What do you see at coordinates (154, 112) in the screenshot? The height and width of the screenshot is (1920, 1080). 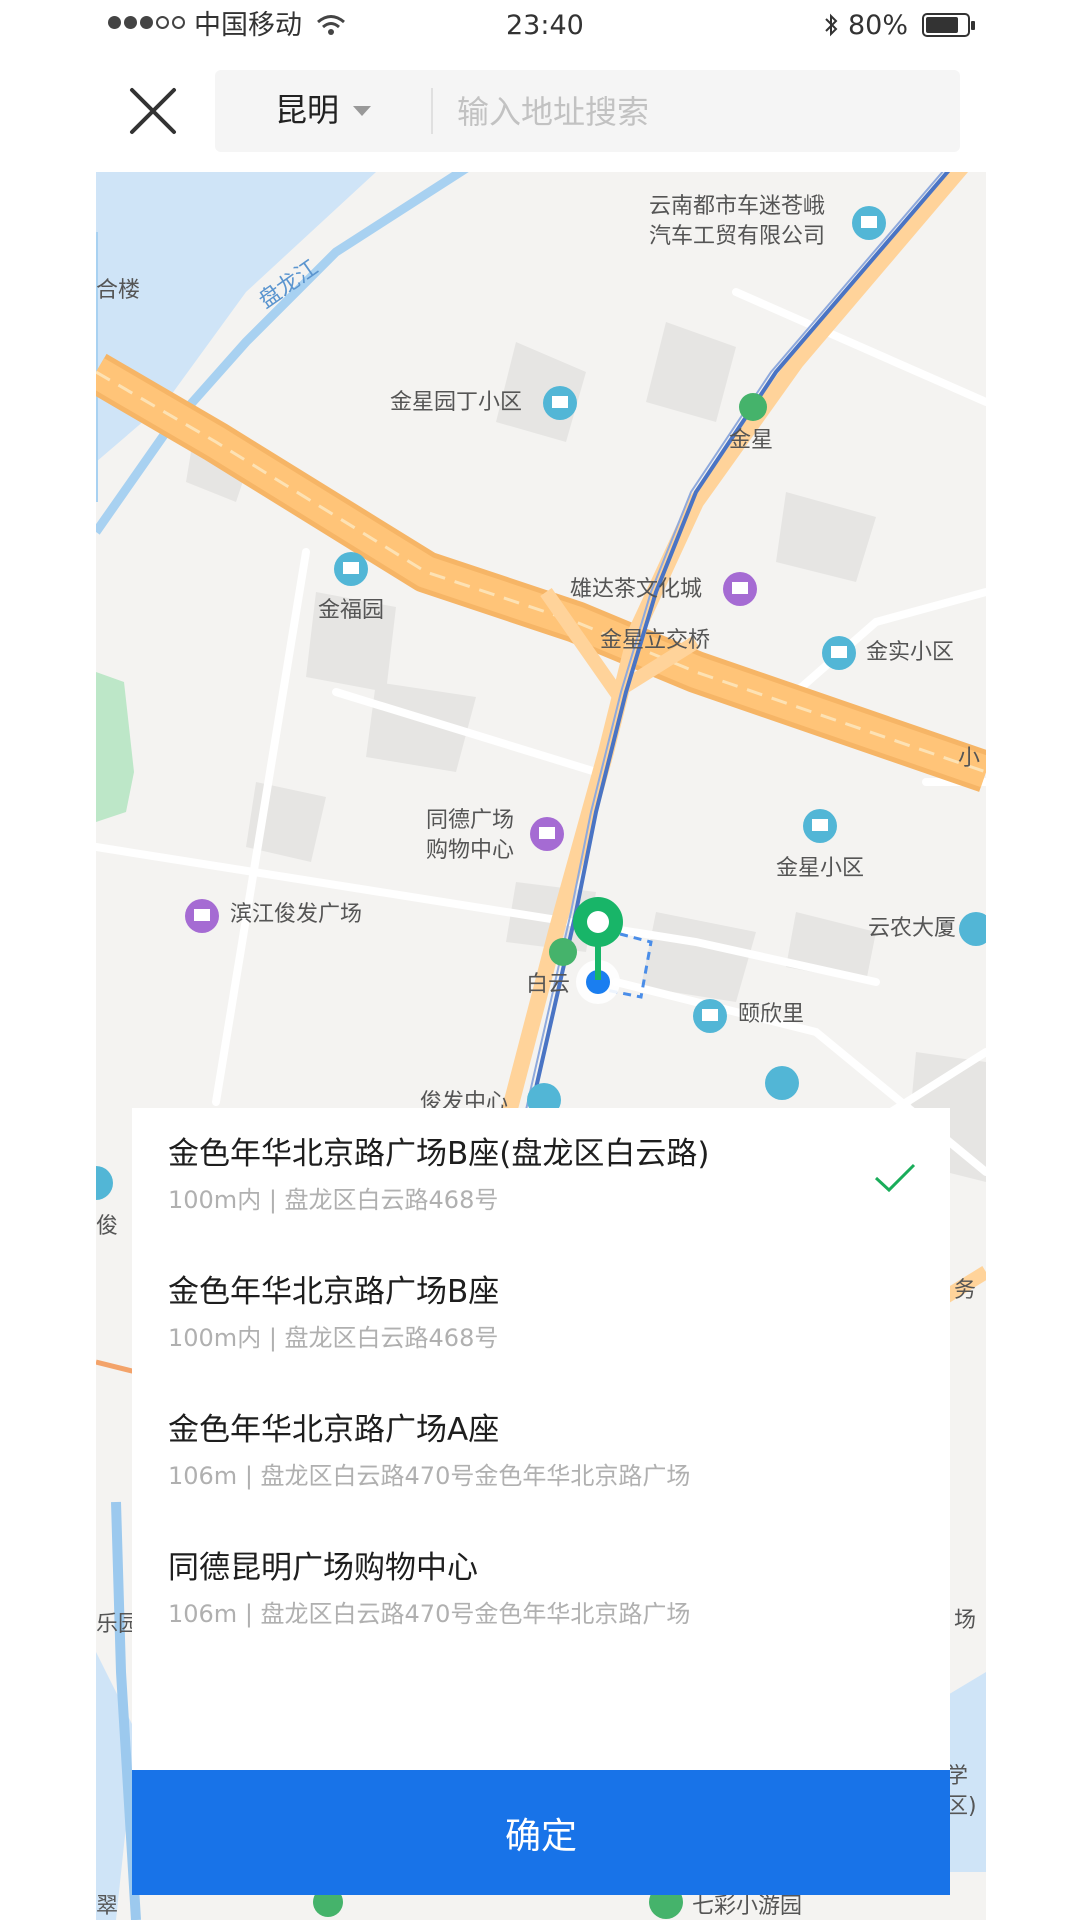 I see `close-icon` at bounding box center [154, 112].